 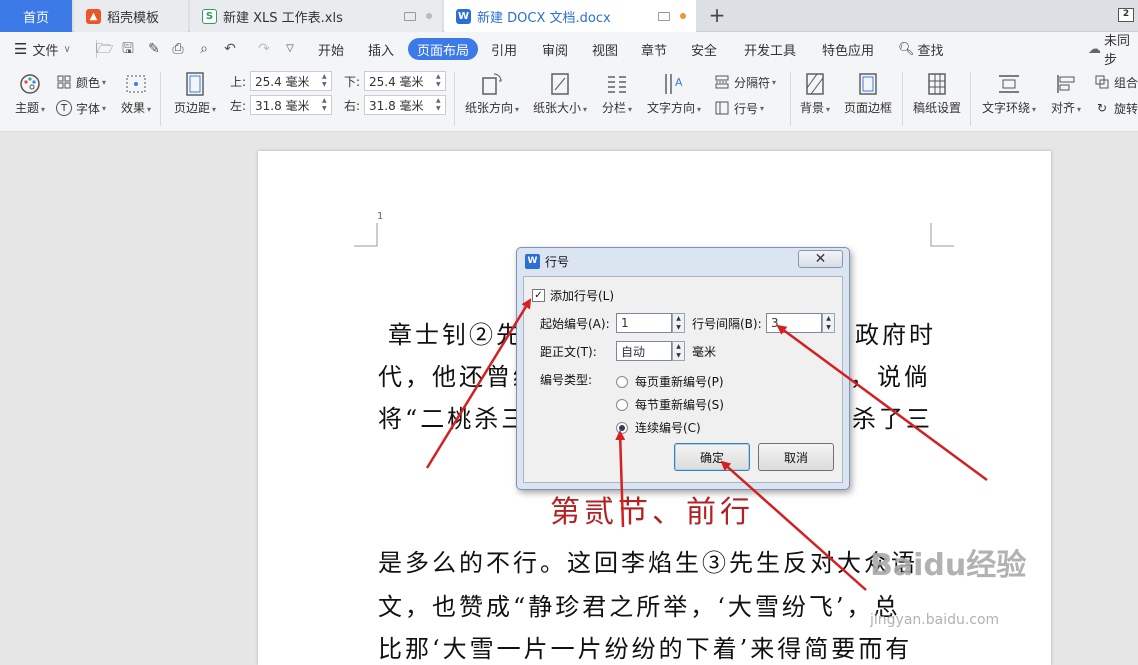 What do you see at coordinates (560, 94) in the screenshot?
I see `page-size-button: 纸张大小 ▾` at bounding box center [560, 94].